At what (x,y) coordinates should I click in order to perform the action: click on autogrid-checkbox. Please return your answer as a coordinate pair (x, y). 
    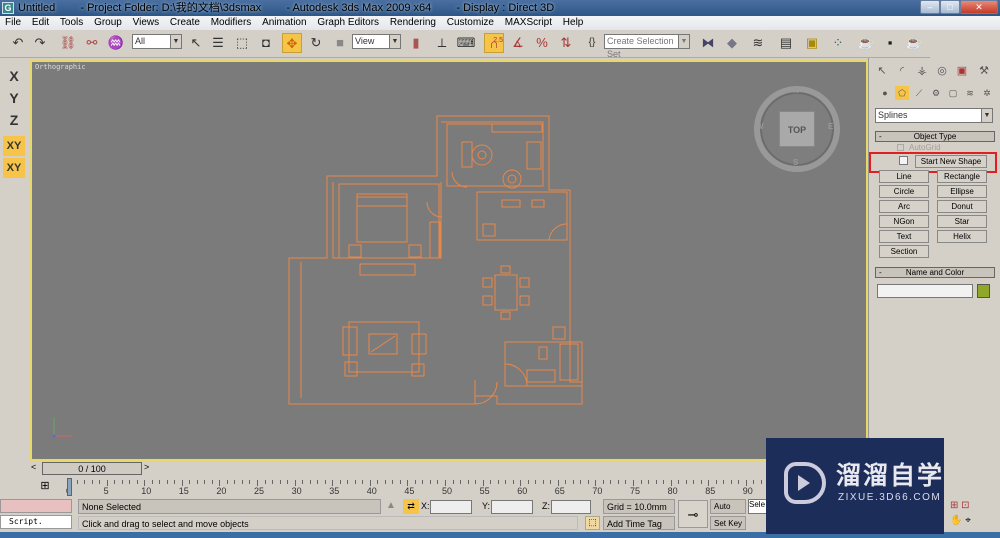
    Looking at the image, I should click on (900, 147).